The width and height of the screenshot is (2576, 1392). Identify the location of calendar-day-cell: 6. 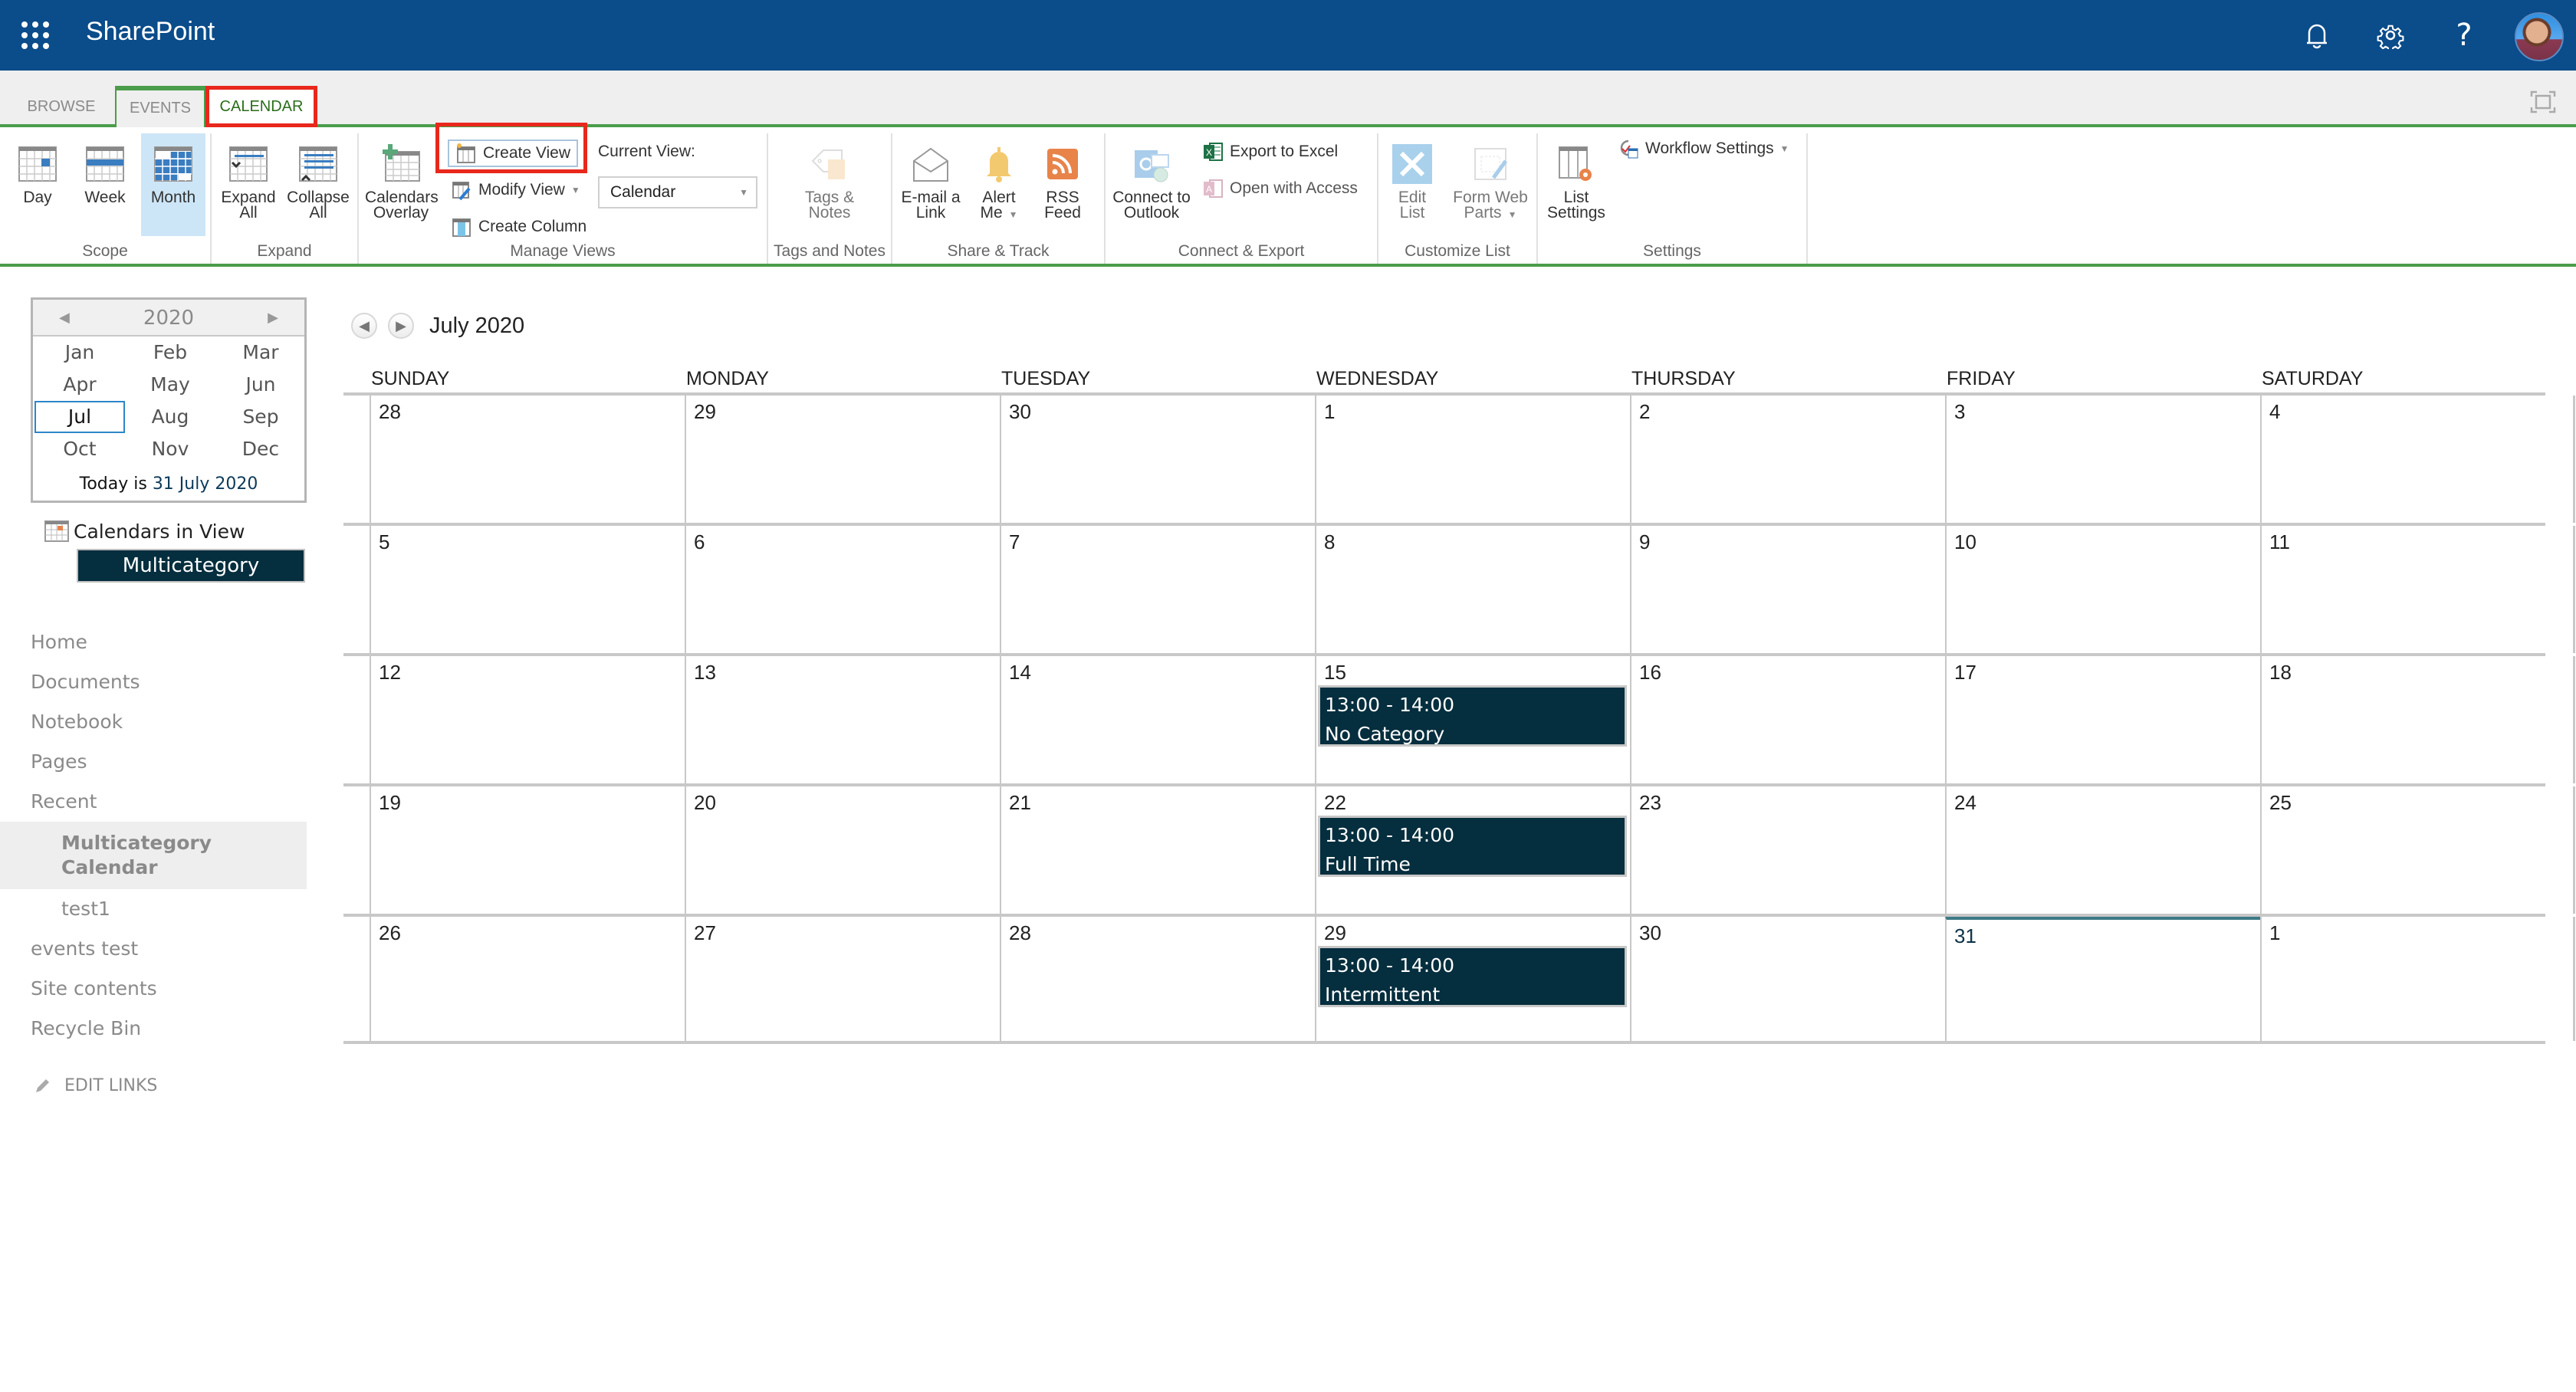
(843, 589).